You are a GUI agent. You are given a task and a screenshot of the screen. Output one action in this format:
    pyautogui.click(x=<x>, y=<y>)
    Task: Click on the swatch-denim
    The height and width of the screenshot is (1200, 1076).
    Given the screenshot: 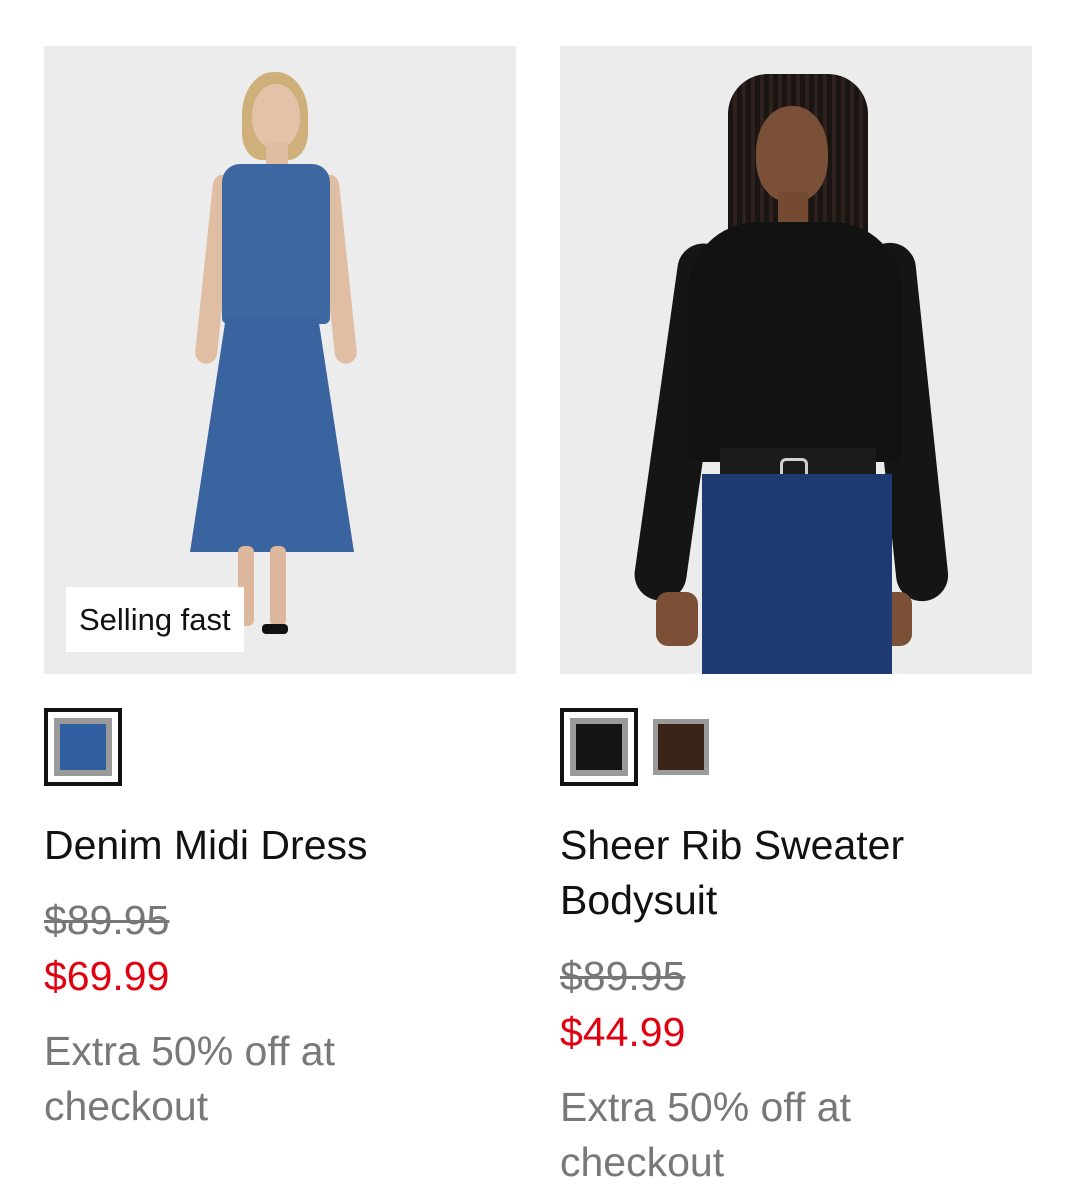 What is the action you would take?
    pyautogui.click(x=83, y=747)
    